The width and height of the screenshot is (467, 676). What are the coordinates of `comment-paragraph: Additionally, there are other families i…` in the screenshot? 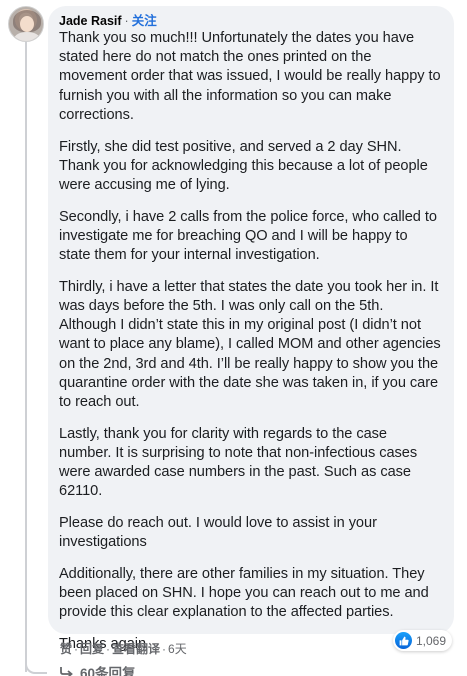 It's located at (244, 593).